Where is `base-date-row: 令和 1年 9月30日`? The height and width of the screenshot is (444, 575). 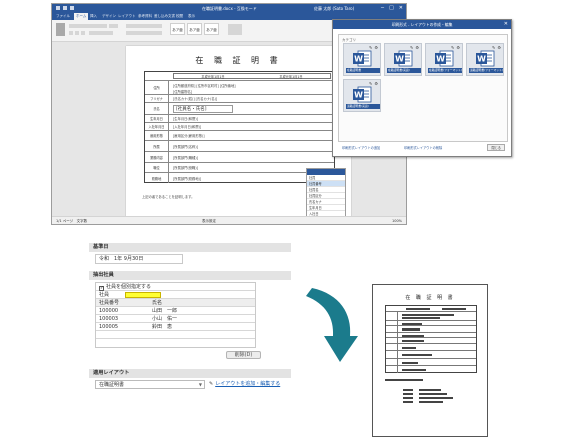
base-date-row: 令和 1年 9月30日 is located at coordinates (139, 259).